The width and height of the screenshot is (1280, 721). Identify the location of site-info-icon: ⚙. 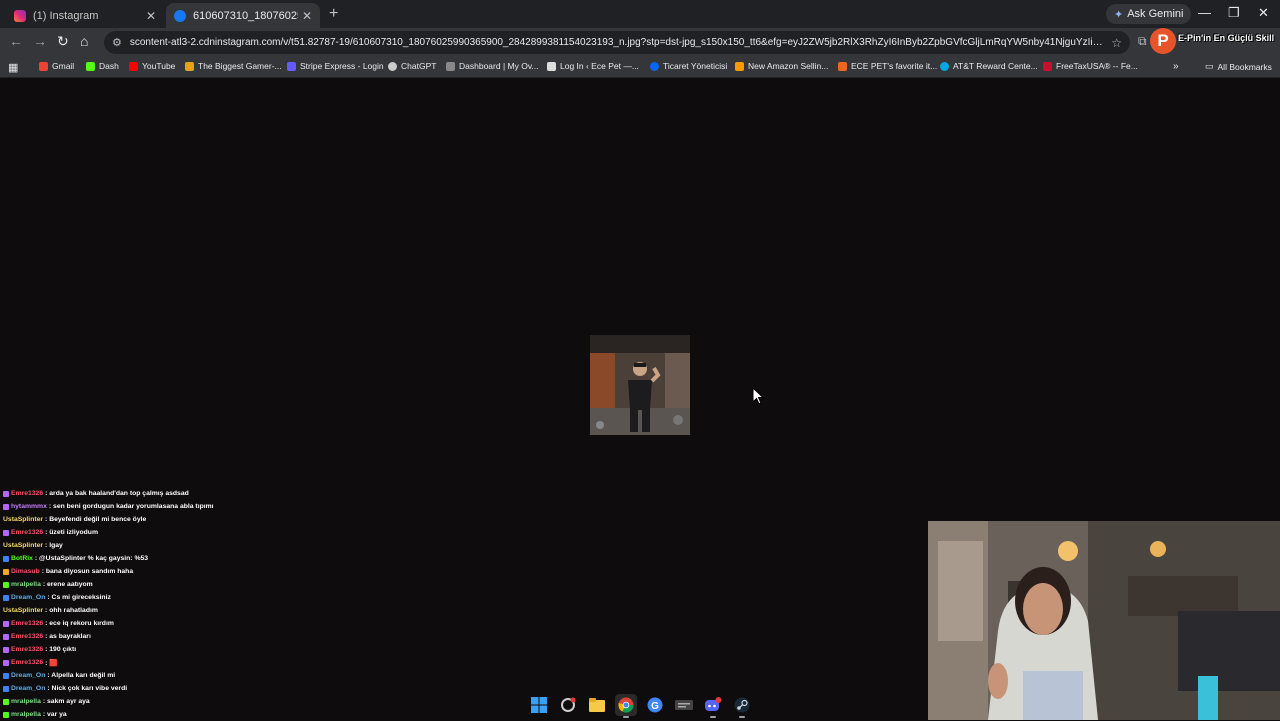
(117, 42).